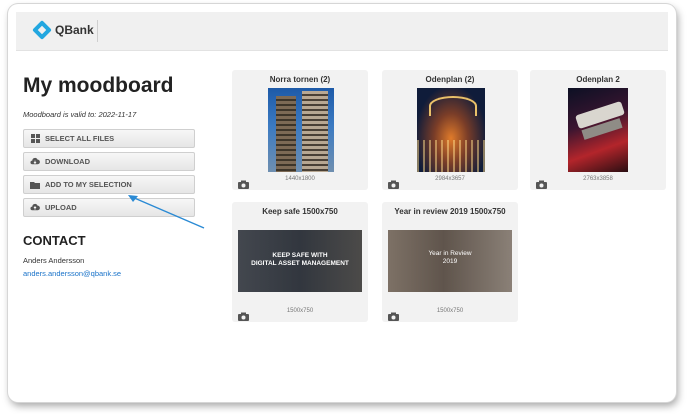  Describe the element at coordinates (97, 31) in the screenshot. I see `divider` at that location.